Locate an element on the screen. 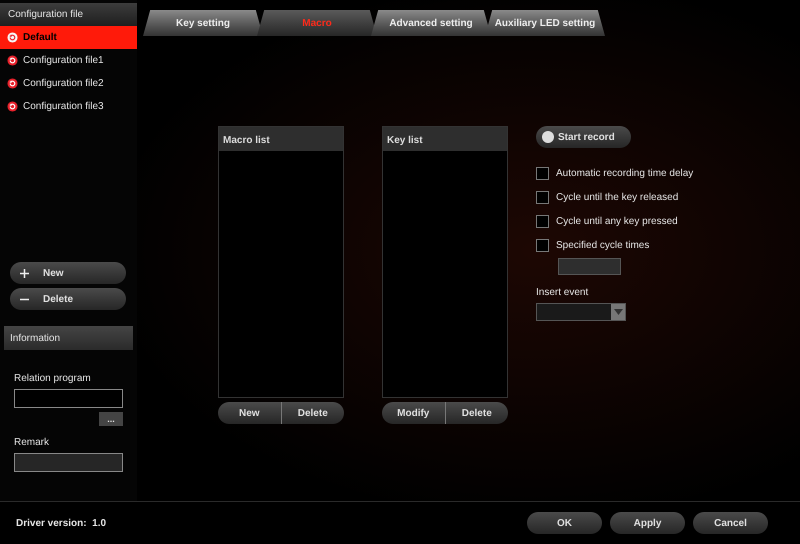 Image resolution: width=800 pixels, height=544 pixels. dialog-button: Apply is located at coordinates (647, 523).